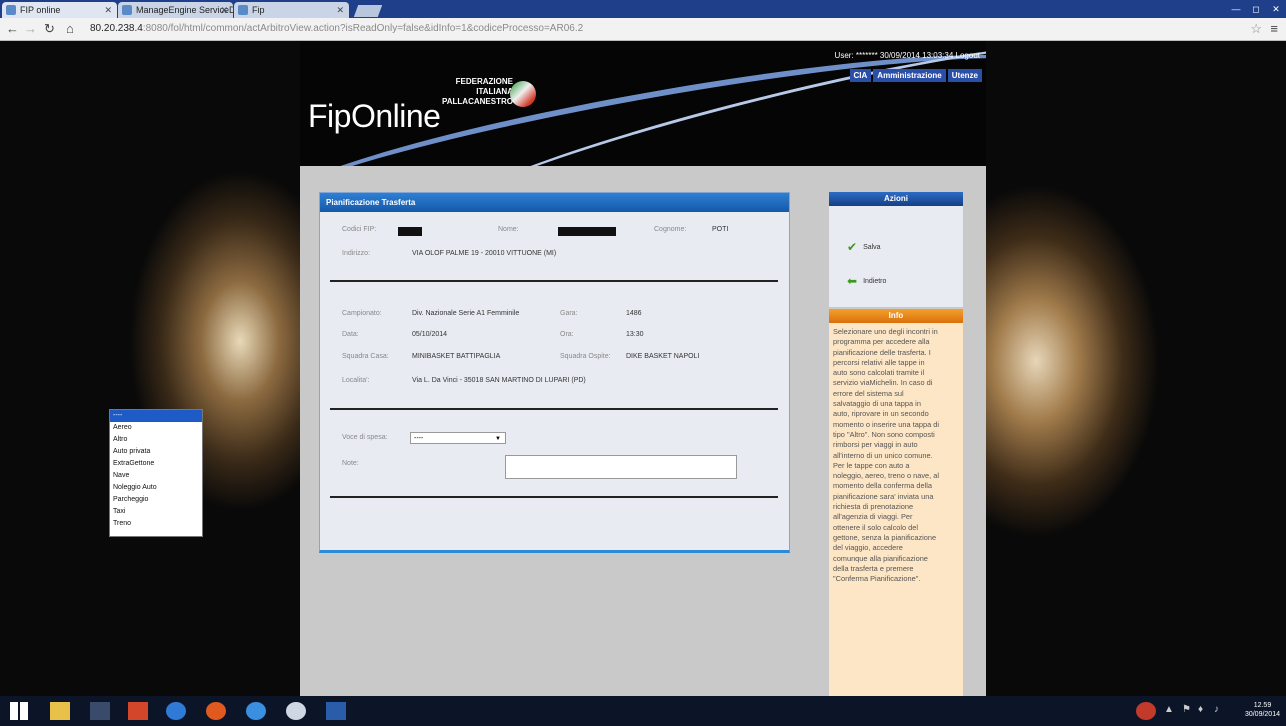 The width and height of the screenshot is (1286, 726). I want to click on maximize-icon: ◻, so click(1256, 9).